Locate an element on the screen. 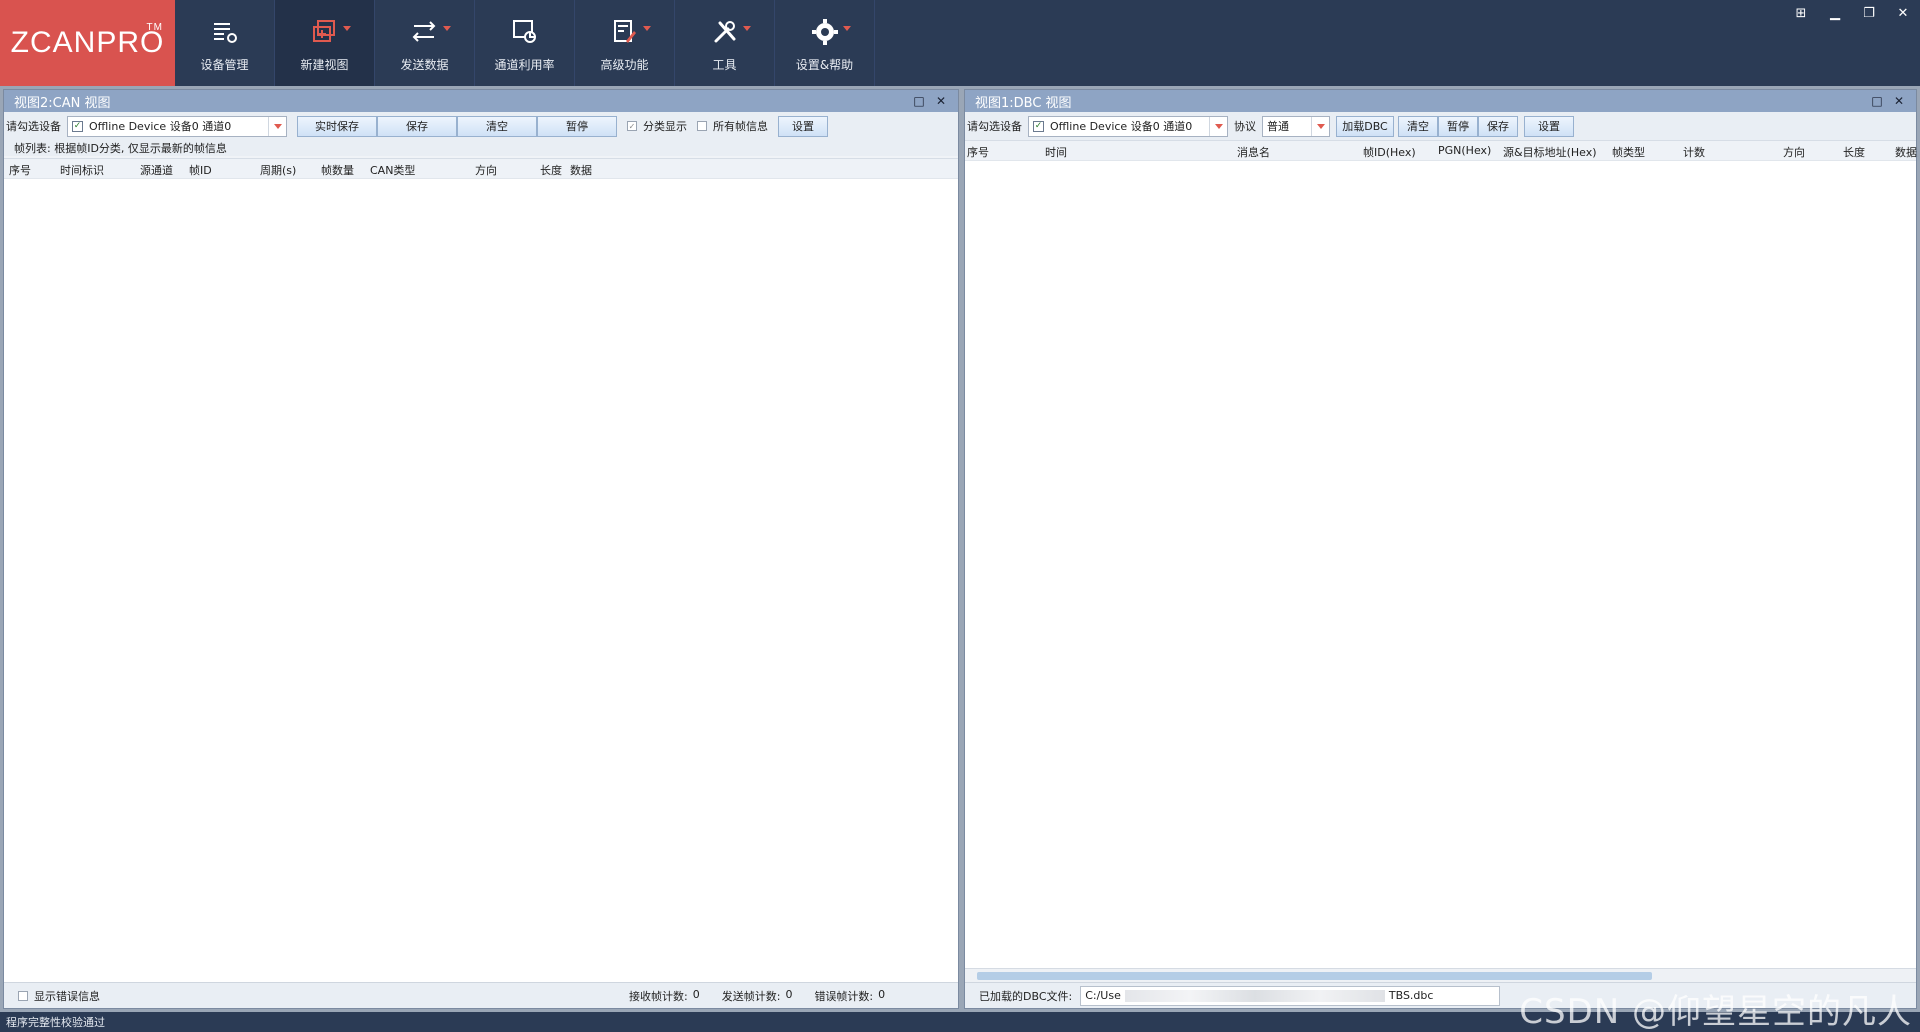 This screenshot has width=1920, height=1032. ribbon-label: 工具 is located at coordinates (724, 64).